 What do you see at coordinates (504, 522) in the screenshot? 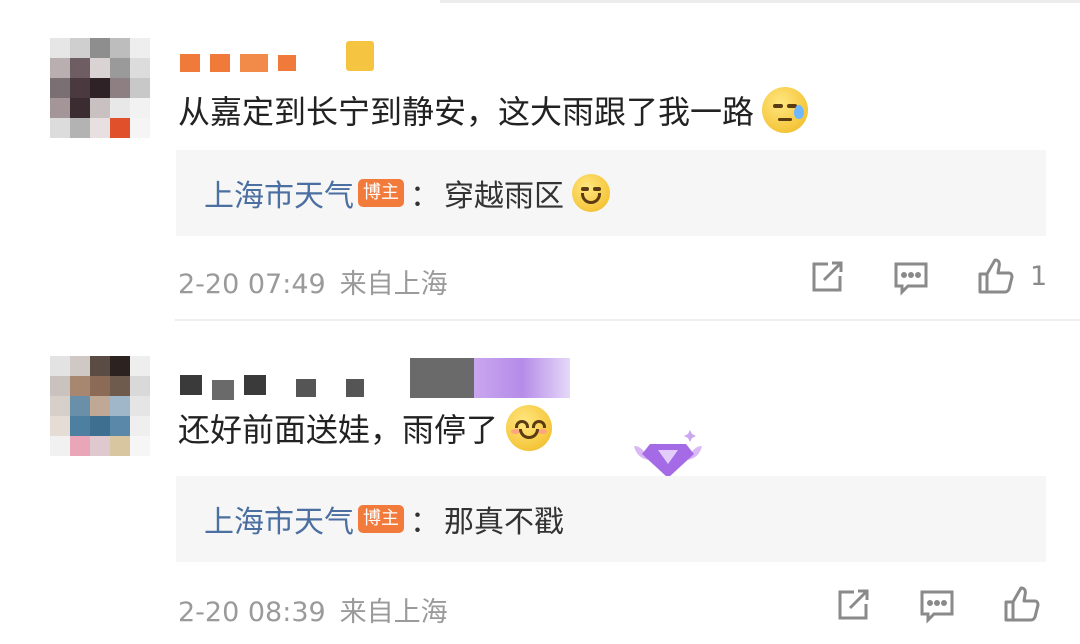
I see `reply-text: 那真不戳` at bounding box center [504, 522].